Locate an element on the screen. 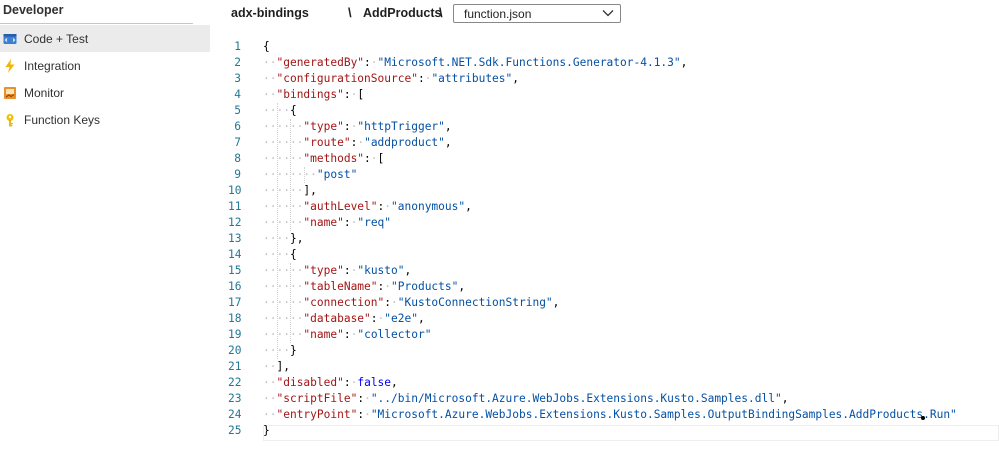  code-line: 14 ····{ is located at coordinates (613, 255).